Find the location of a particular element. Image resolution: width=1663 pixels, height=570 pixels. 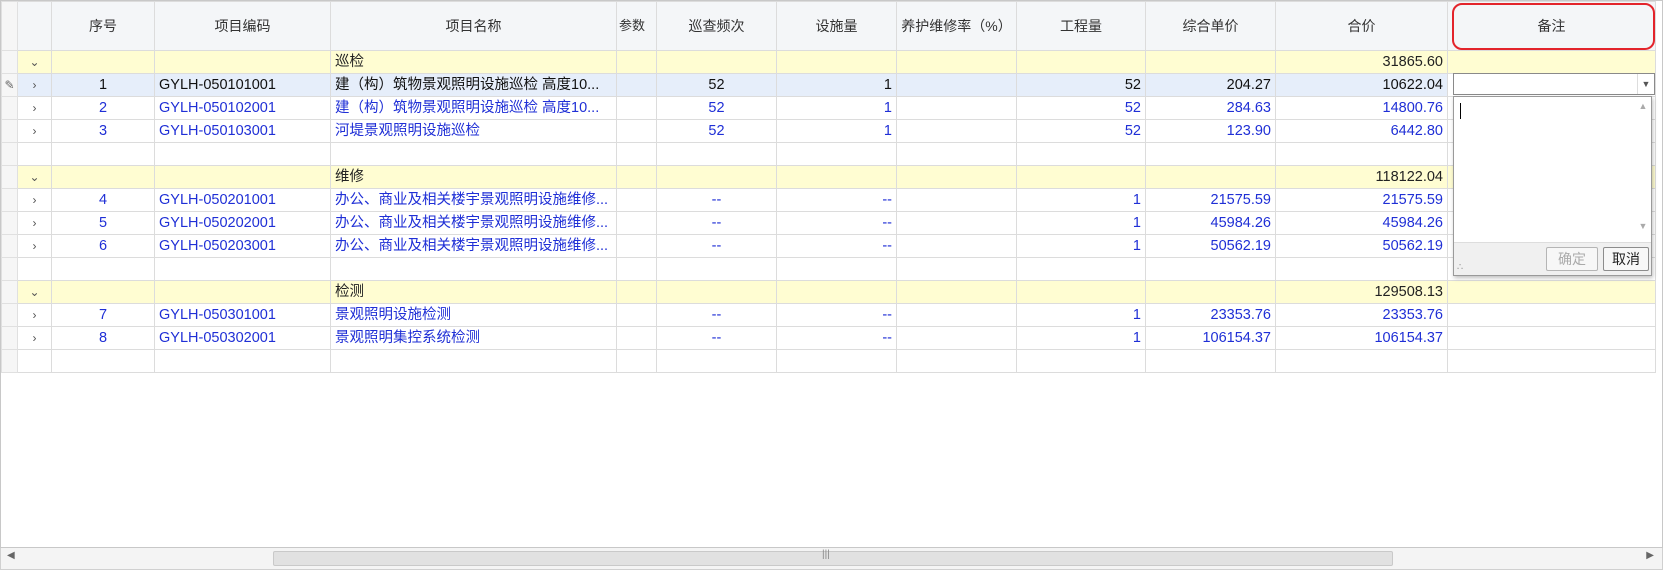

column-header-total: 合价 is located at coordinates (1361, 26).